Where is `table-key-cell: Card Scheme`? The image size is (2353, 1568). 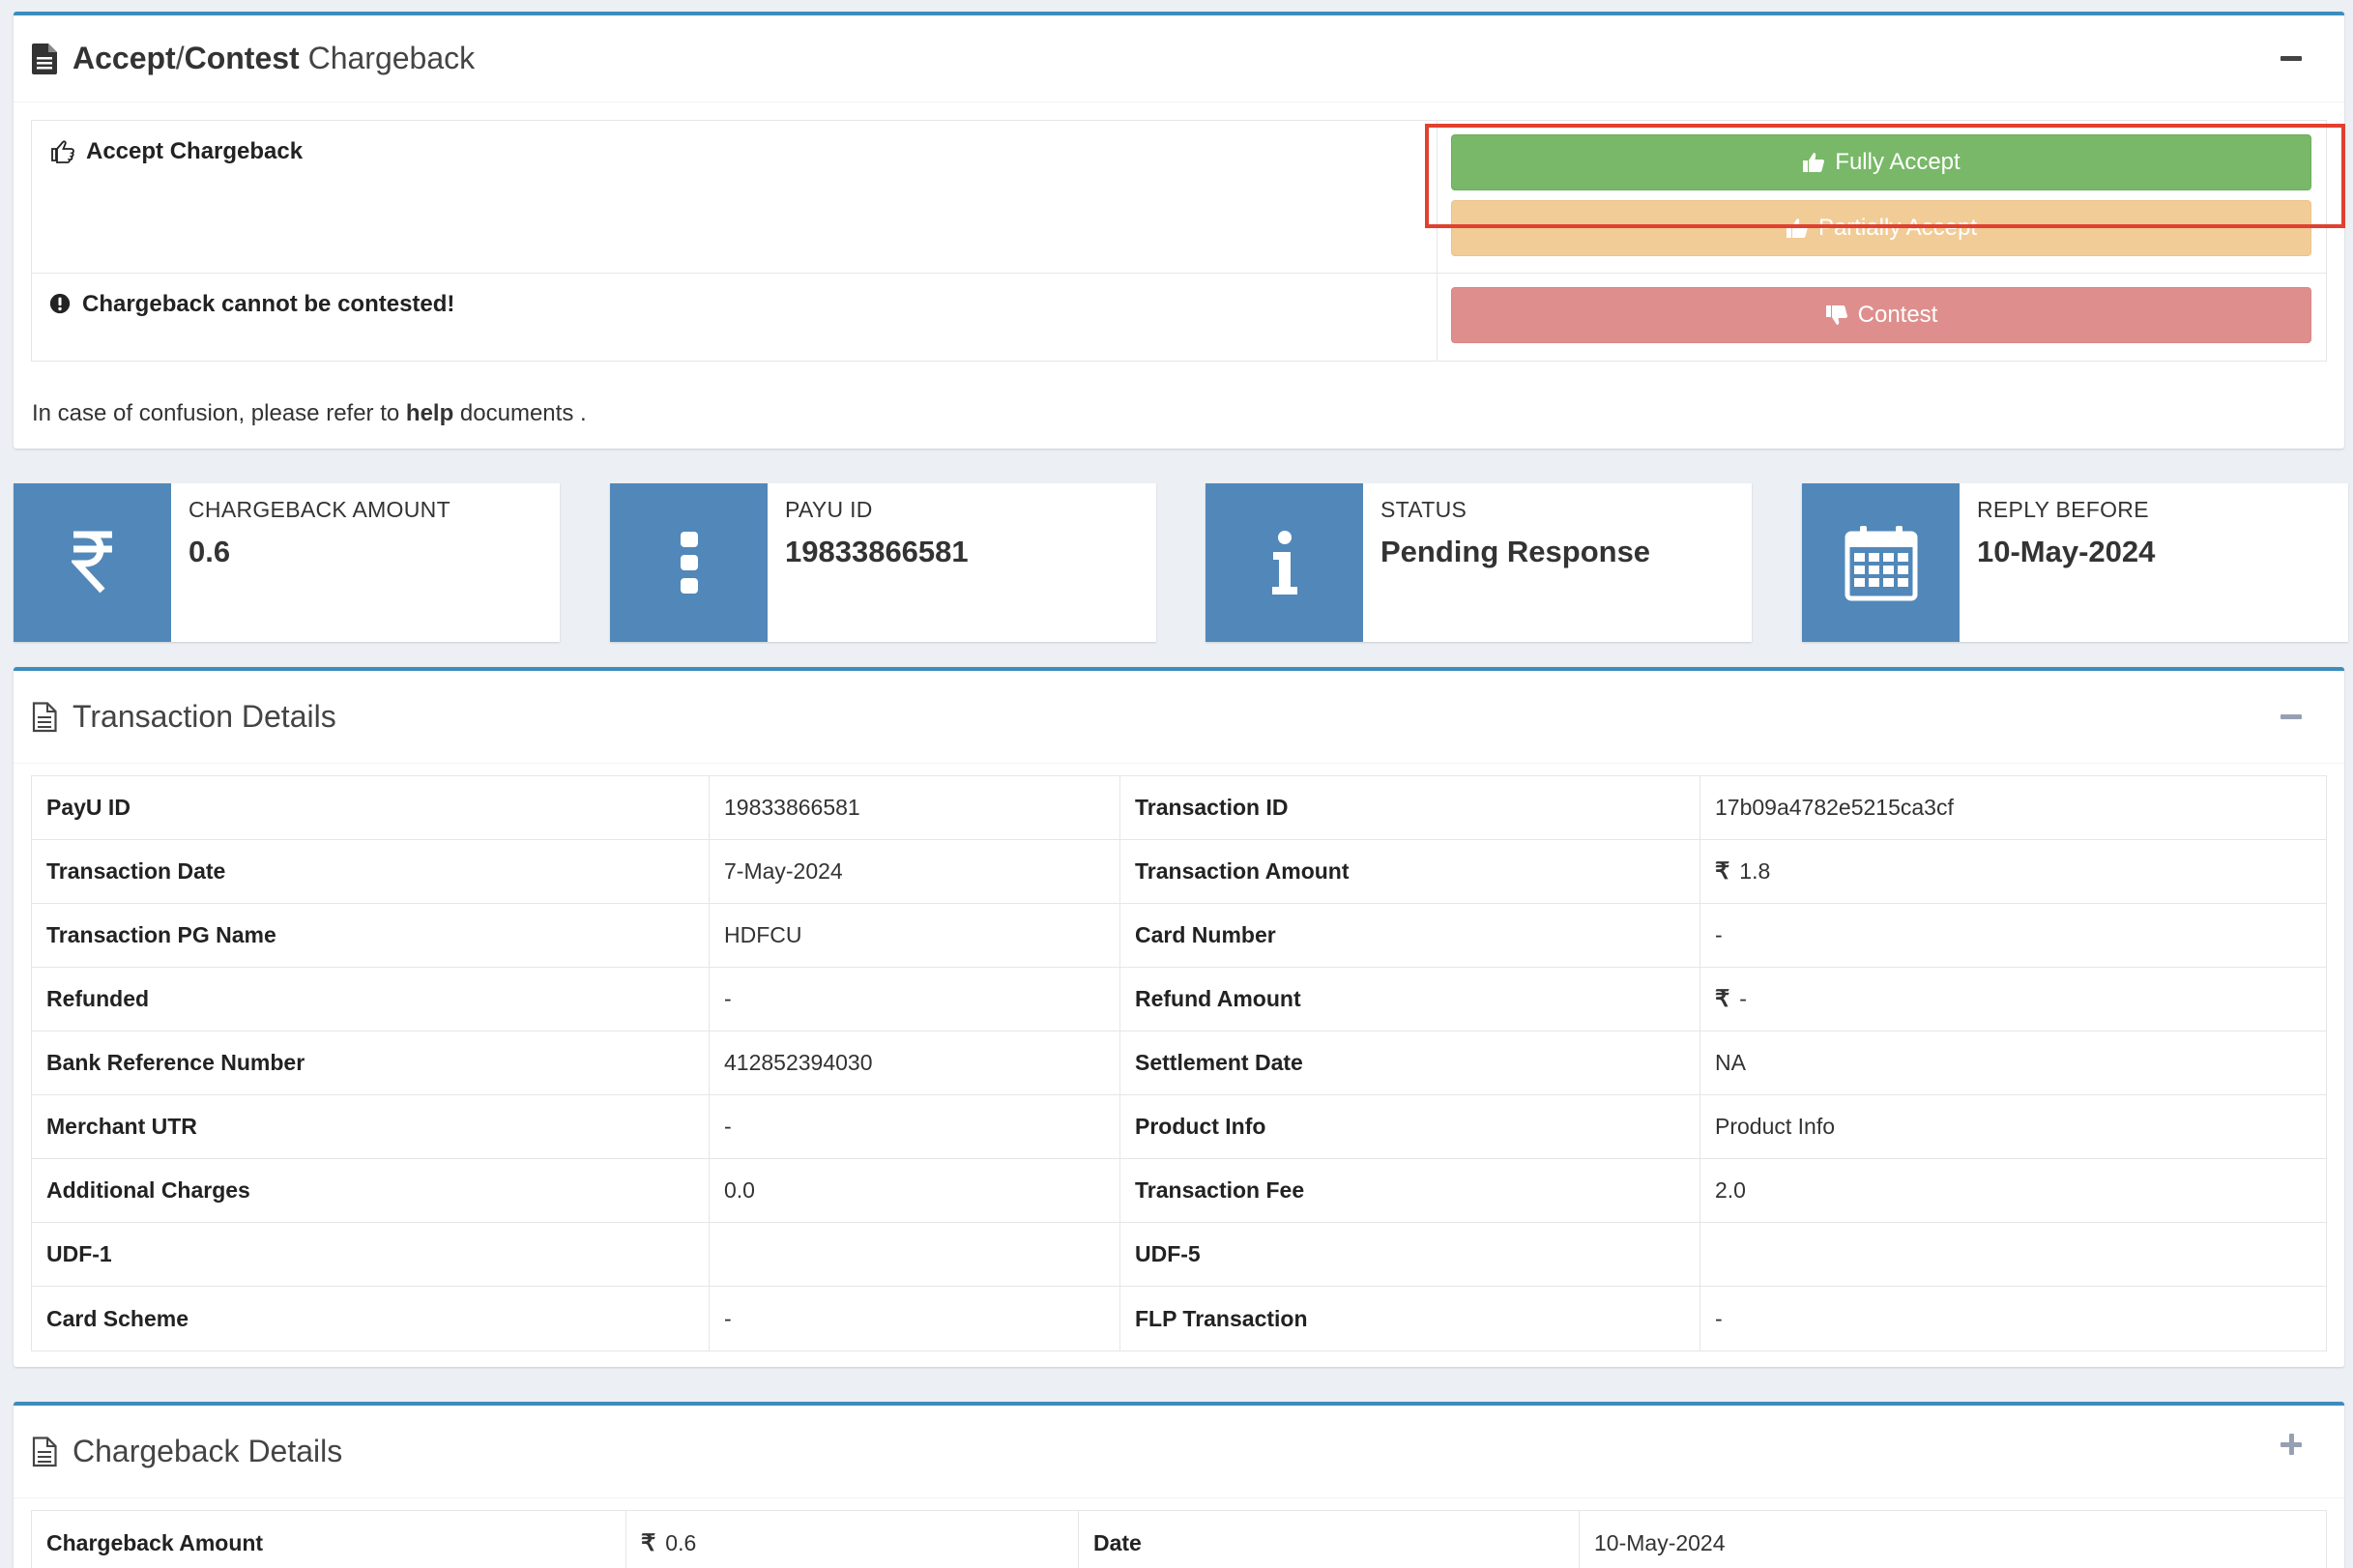
table-key-cell: Card Scheme is located at coordinates (371, 1318).